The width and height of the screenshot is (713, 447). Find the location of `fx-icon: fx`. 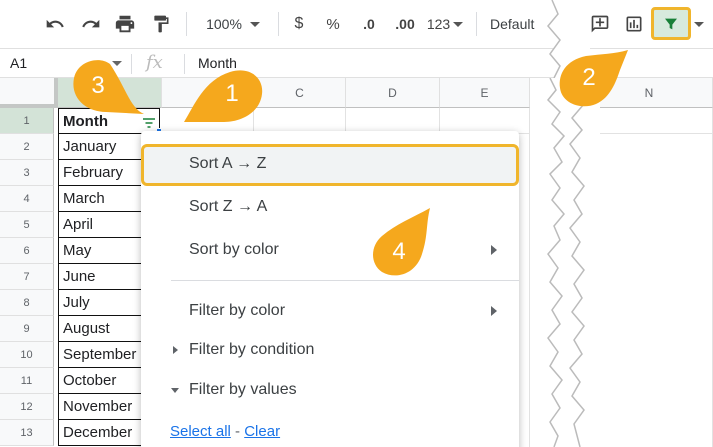

fx-icon: fx is located at coordinates (154, 62).